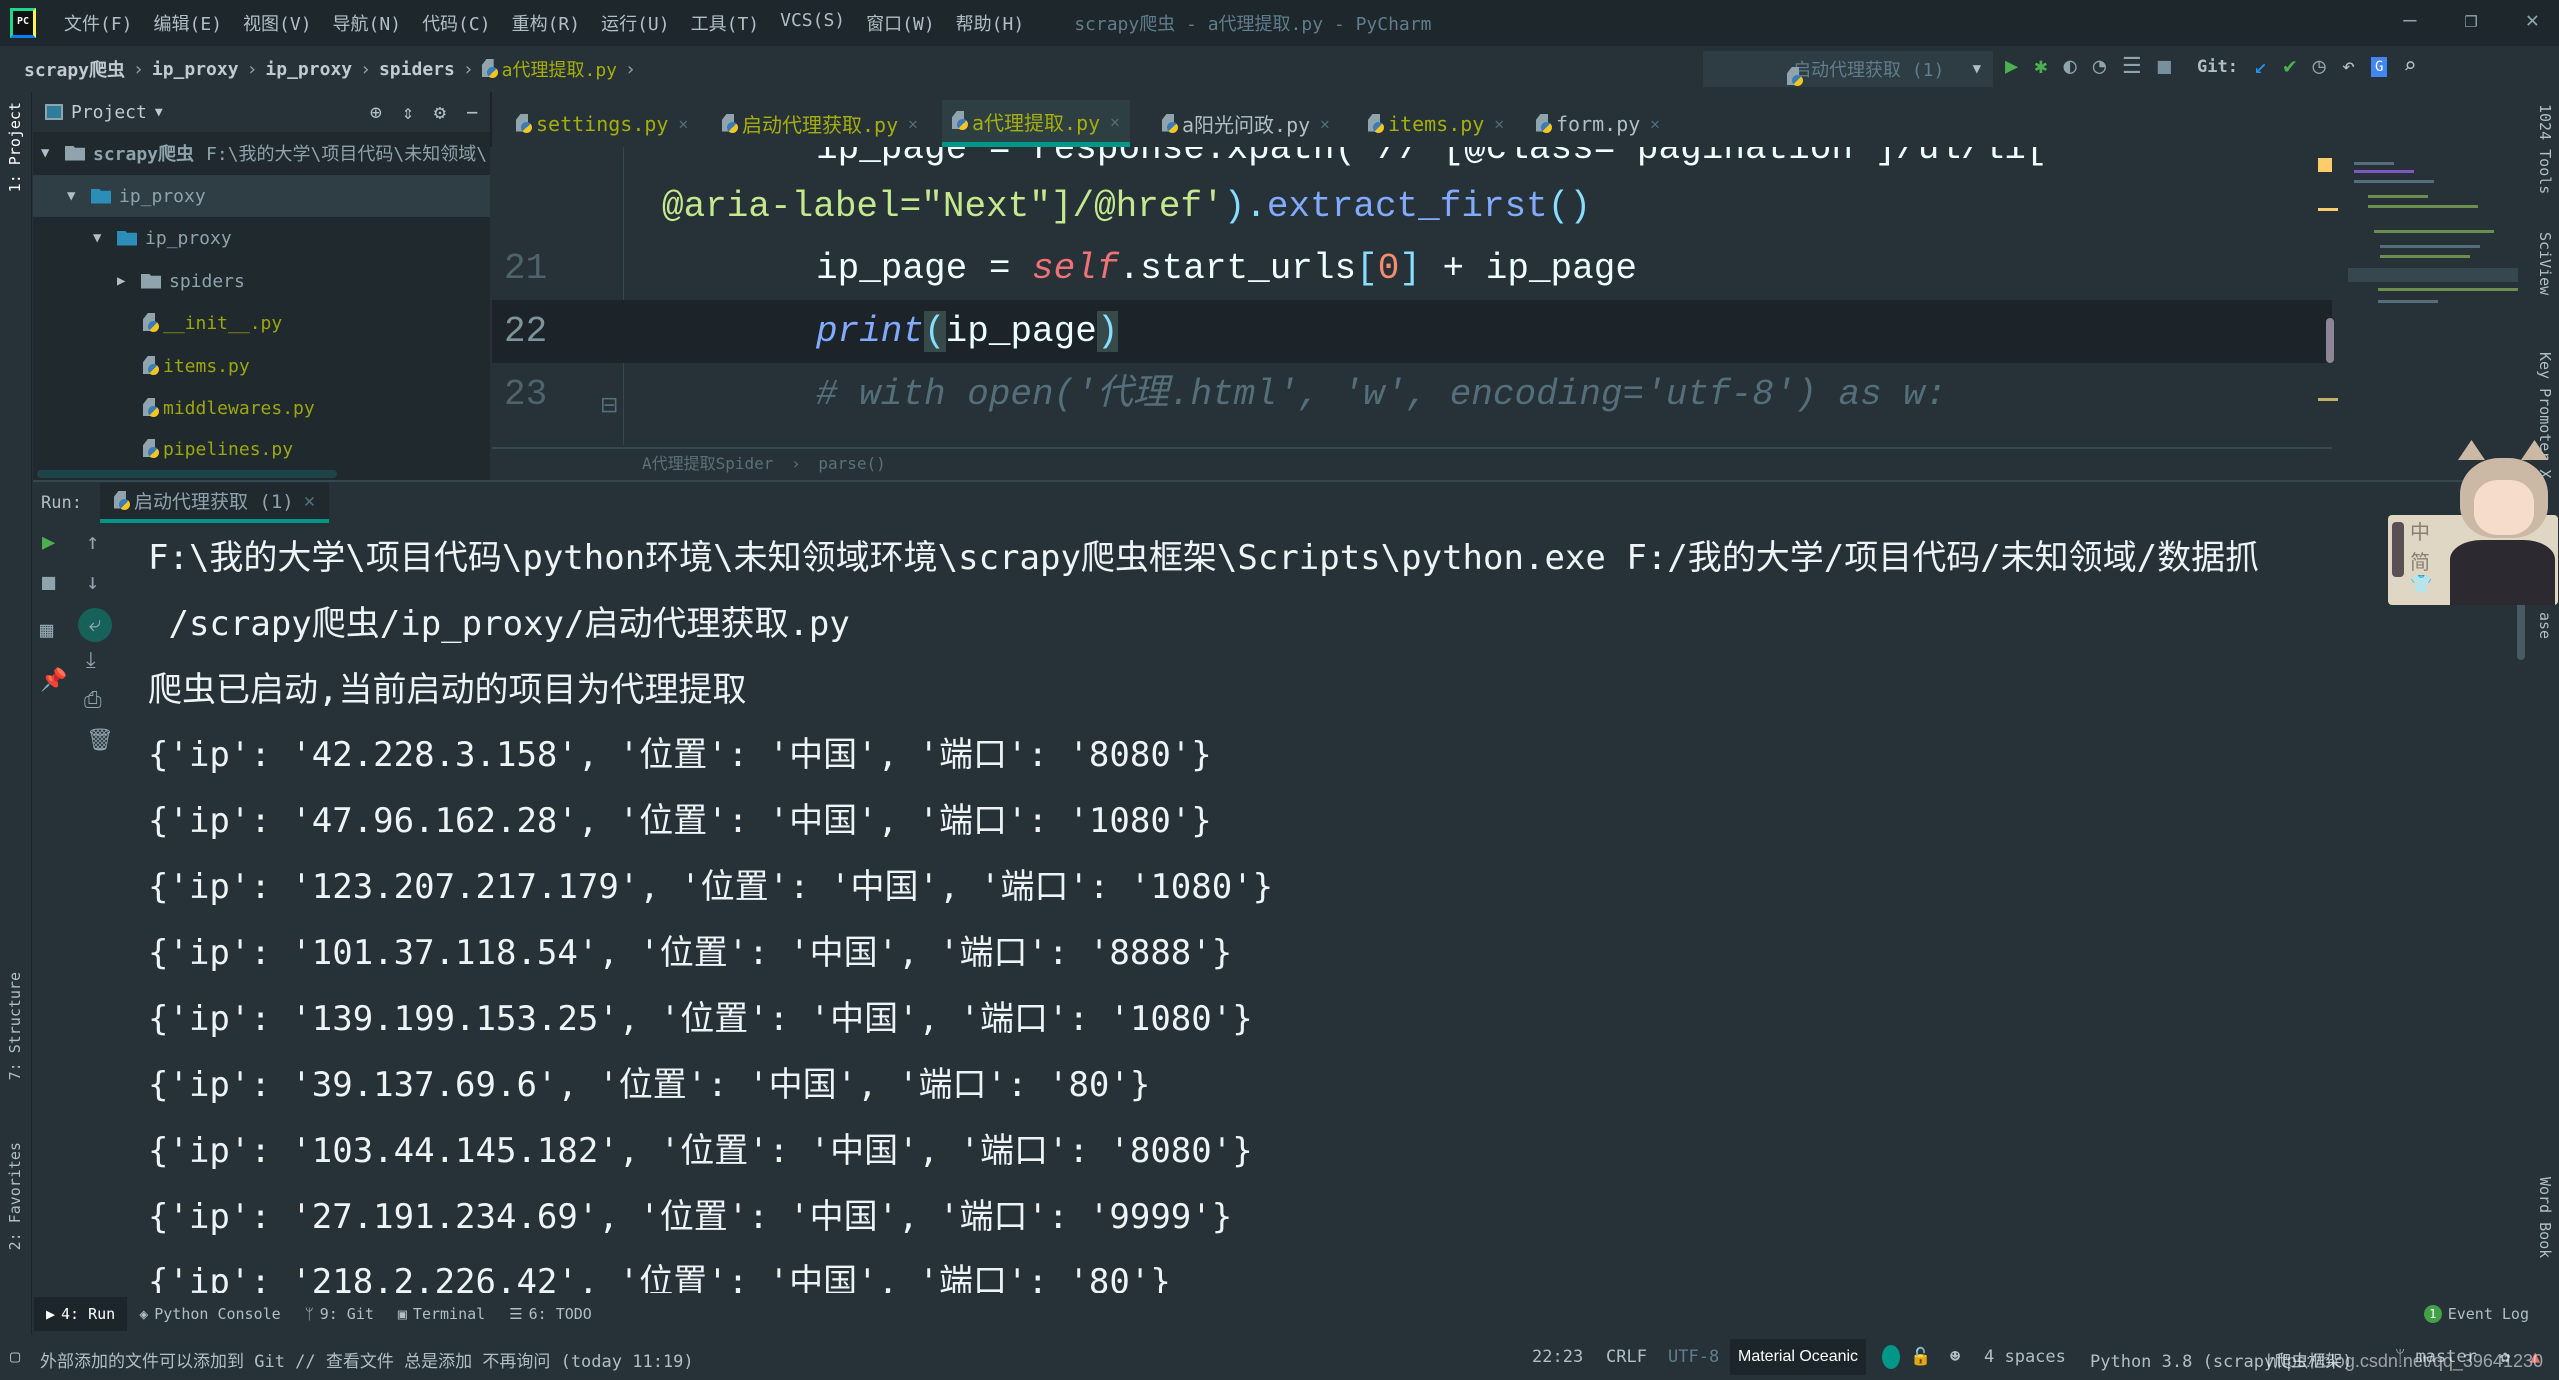  I want to click on breadcrumb-item: a代理提取.py, so click(559, 69).